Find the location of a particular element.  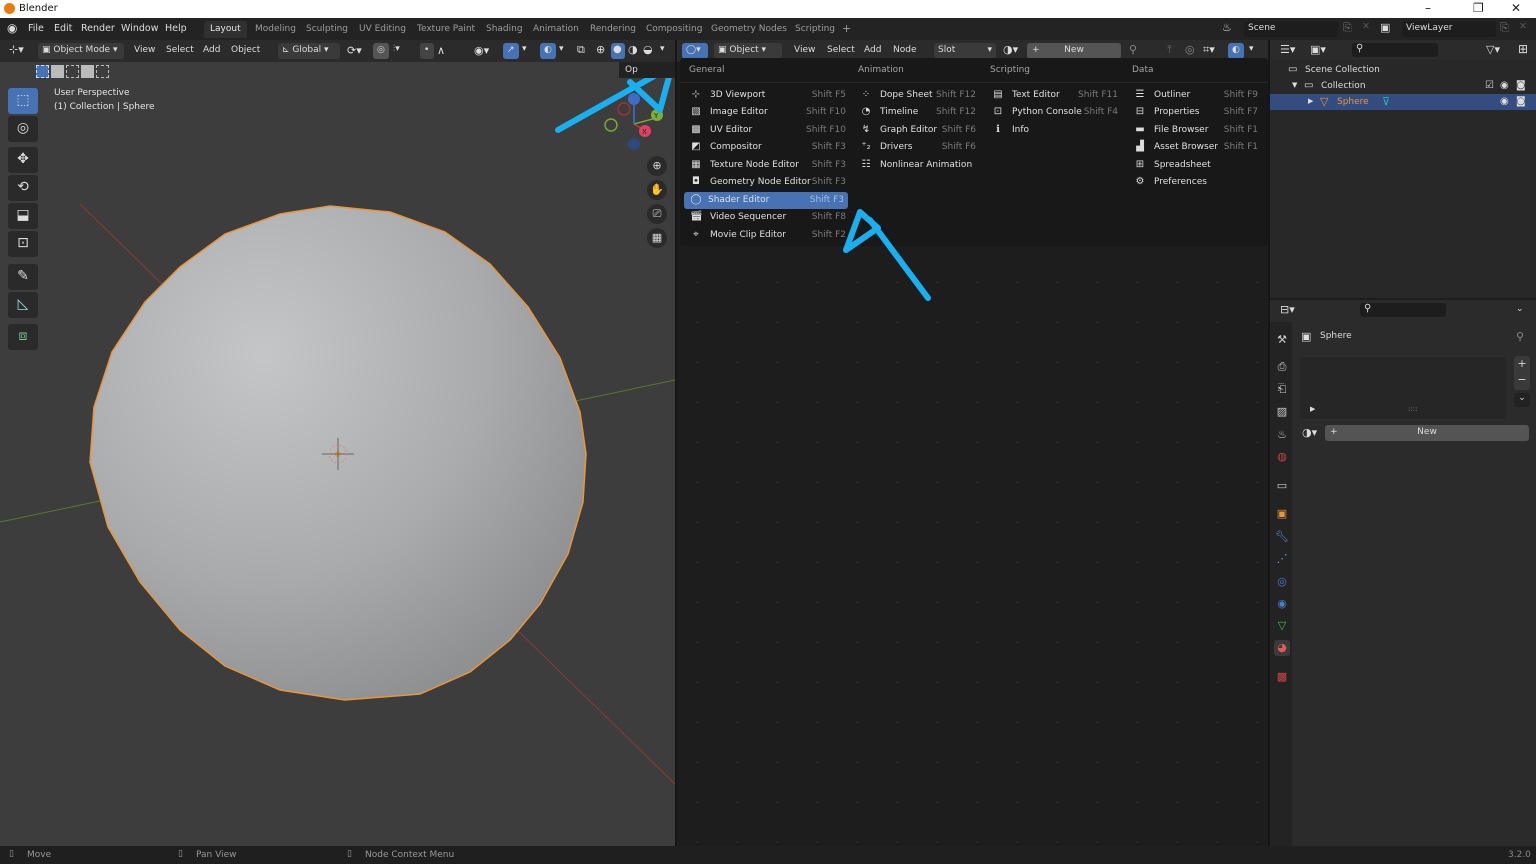

menu-render: Render is located at coordinates (98, 28).